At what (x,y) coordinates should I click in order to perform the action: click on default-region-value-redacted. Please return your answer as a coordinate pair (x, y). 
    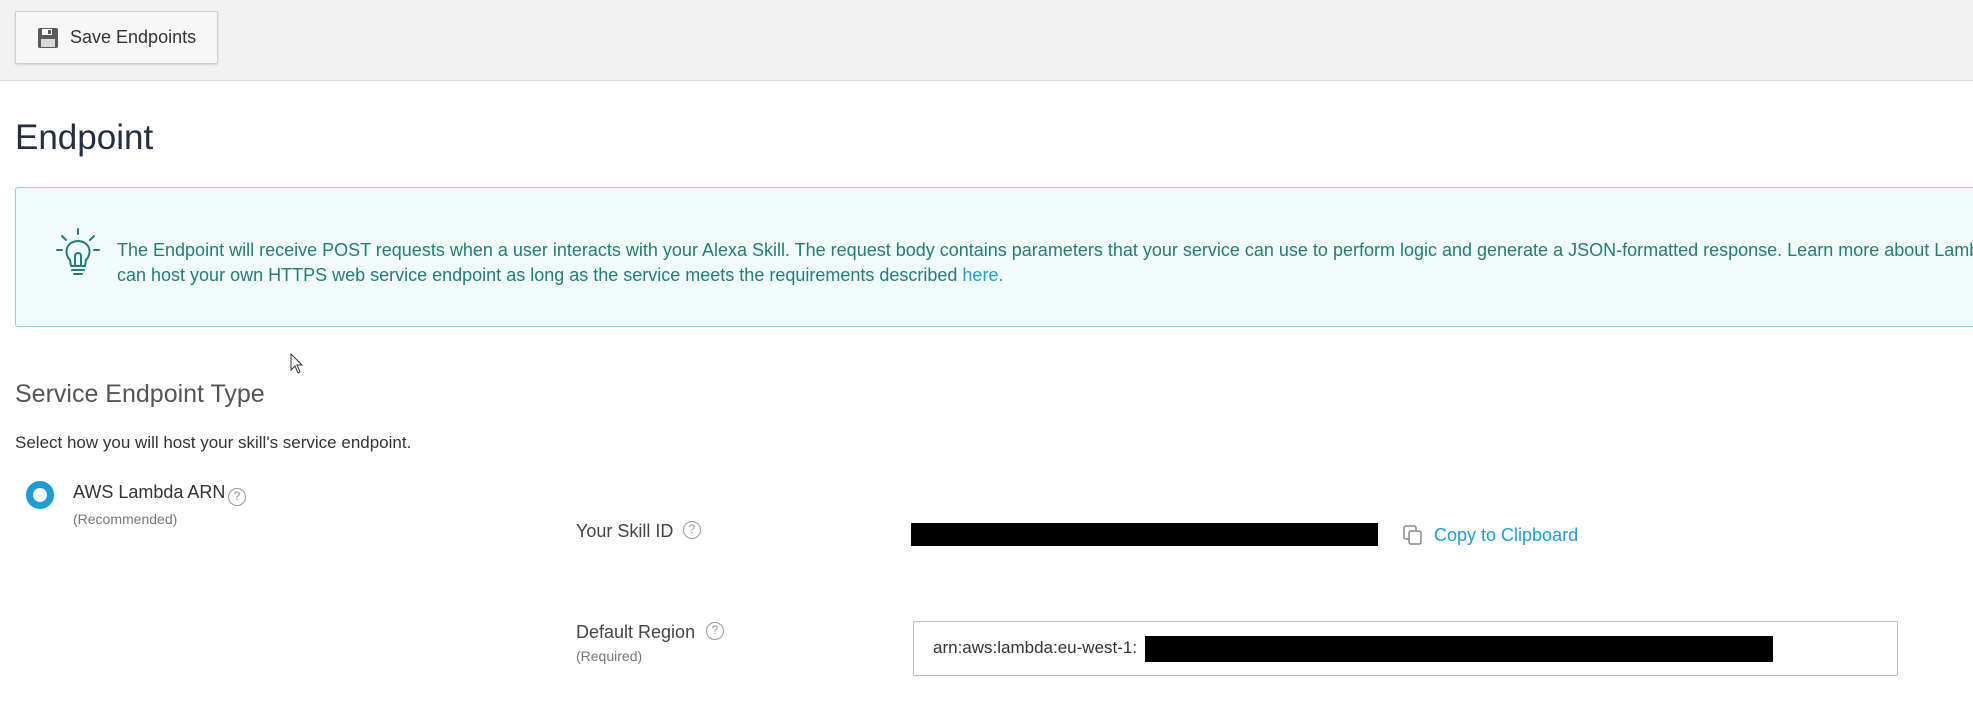
    Looking at the image, I should click on (1459, 649).